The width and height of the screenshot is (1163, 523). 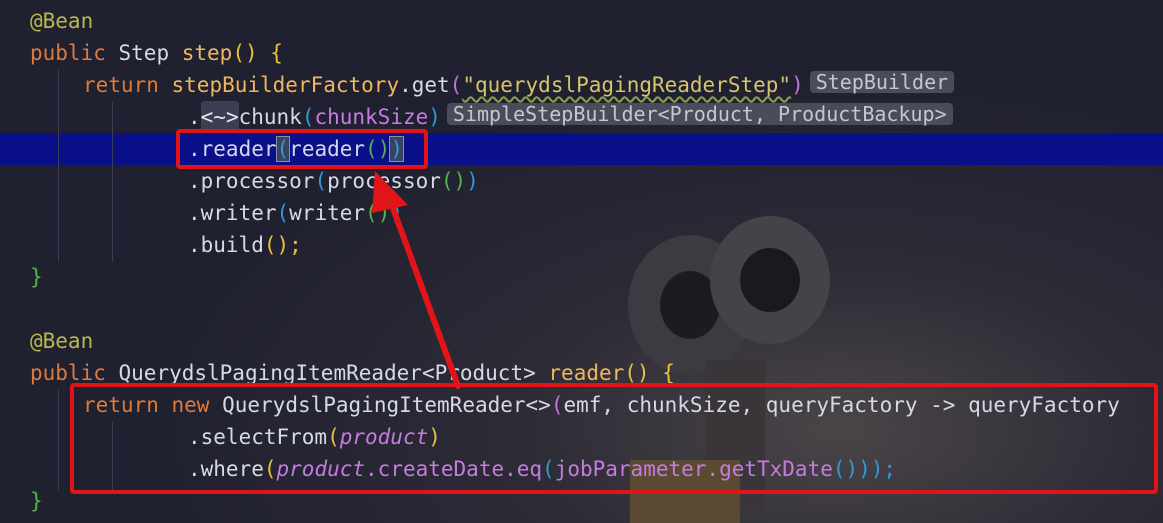 What do you see at coordinates (285, 85) in the screenshot?
I see `field-ref: stepBuilderFactory` at bounding box center [285, 85].